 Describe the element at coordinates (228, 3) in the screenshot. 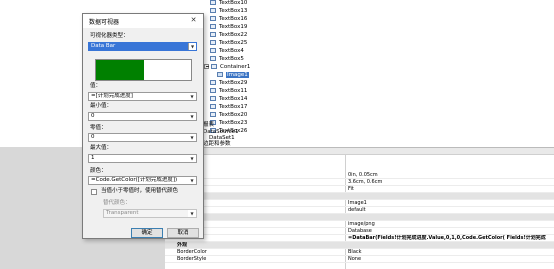

I see `tree-item: TextBox10` at that location.